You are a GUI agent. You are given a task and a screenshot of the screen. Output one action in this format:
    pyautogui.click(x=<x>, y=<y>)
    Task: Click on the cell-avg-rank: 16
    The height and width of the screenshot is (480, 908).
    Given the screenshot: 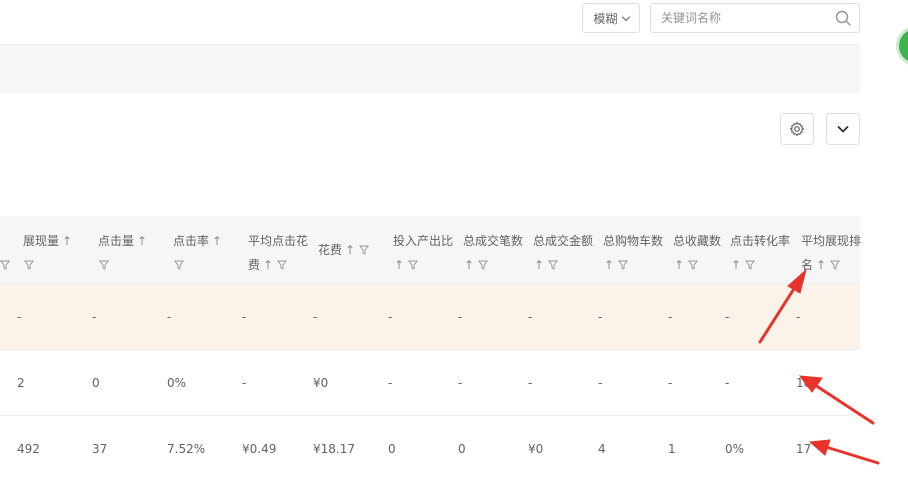 What is the action you would take?
    pyautogui.click(x=804, y=383)
    